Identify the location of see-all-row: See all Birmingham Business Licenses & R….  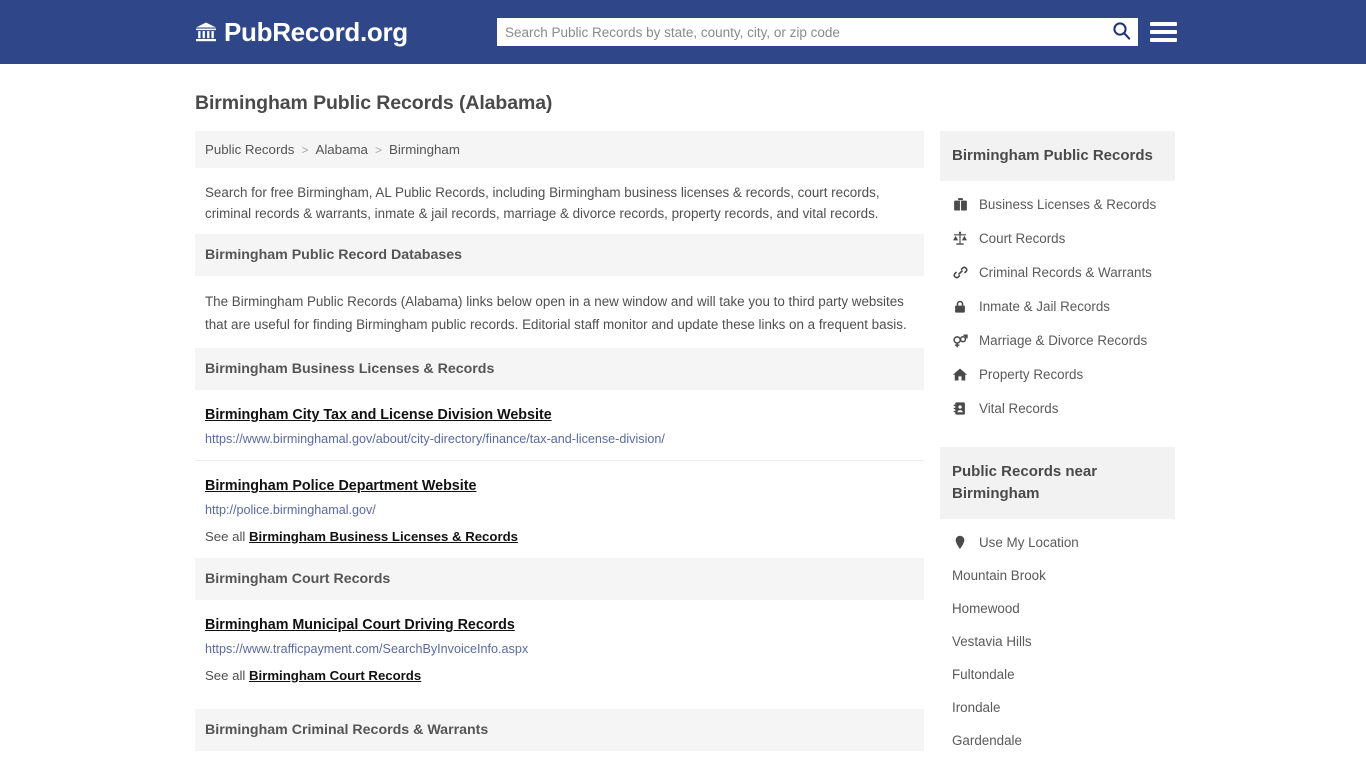
(559, 540).